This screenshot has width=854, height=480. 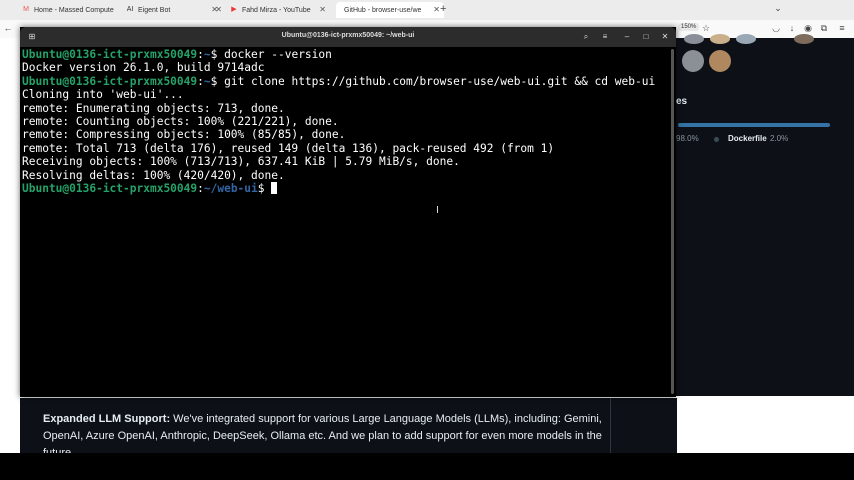 I want to click on language-percent: 2.0%, so click(x=779, y=138).